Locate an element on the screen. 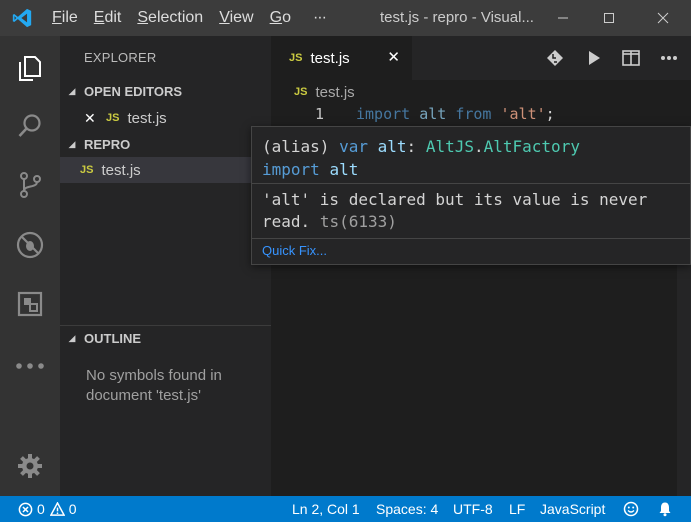 Image resolution: width=691 pixels, height=522 pixels. menu-more: ··· is located at coordinates (316, 18).